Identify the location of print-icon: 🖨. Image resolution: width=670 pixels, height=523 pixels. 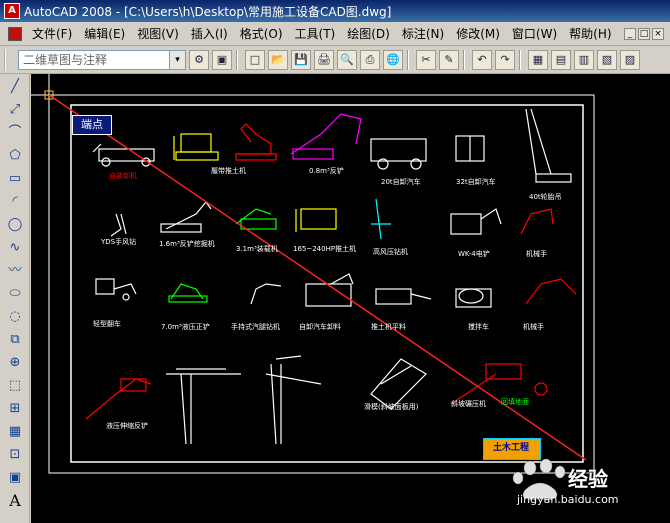
(324, 59).